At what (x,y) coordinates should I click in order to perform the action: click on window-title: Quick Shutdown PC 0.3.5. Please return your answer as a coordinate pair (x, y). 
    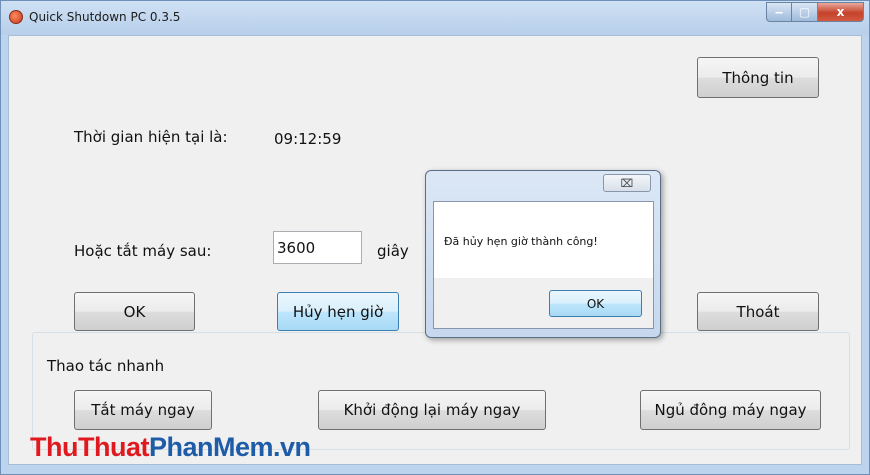
    Looking at the image, I should click on (105, 17).